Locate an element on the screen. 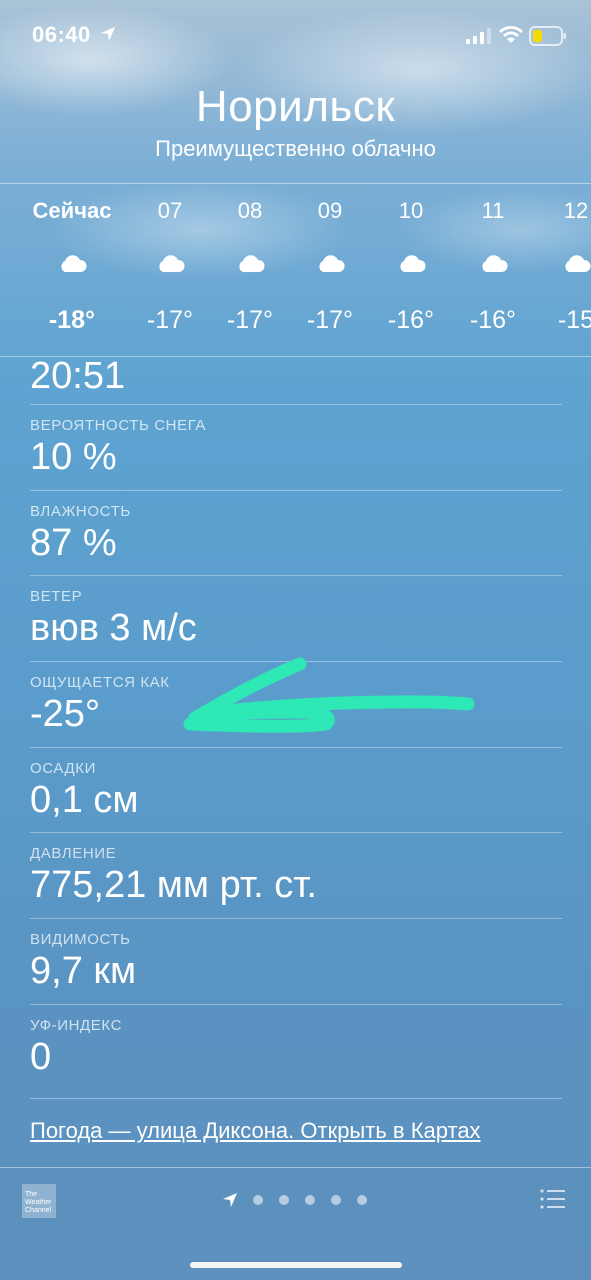 The image size is (591, 1280). list-icon is located at coordinates (553, 1199).